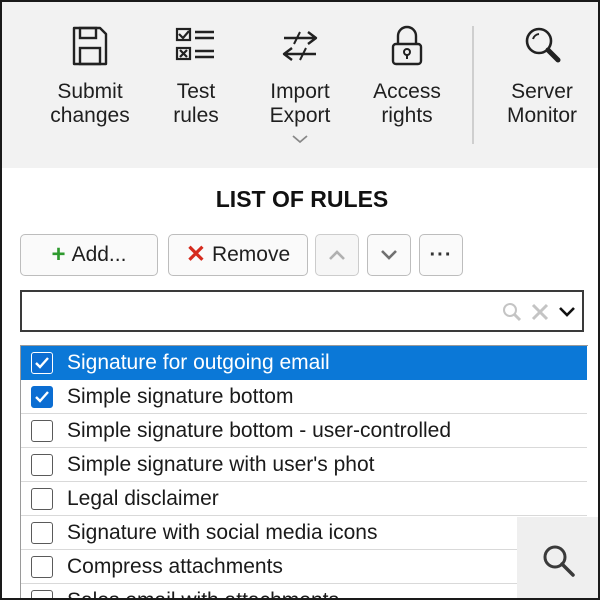 The height and width of the screenshot is (600, 600). I want to click on test-rules-label: Test rules, so click(196, 103).